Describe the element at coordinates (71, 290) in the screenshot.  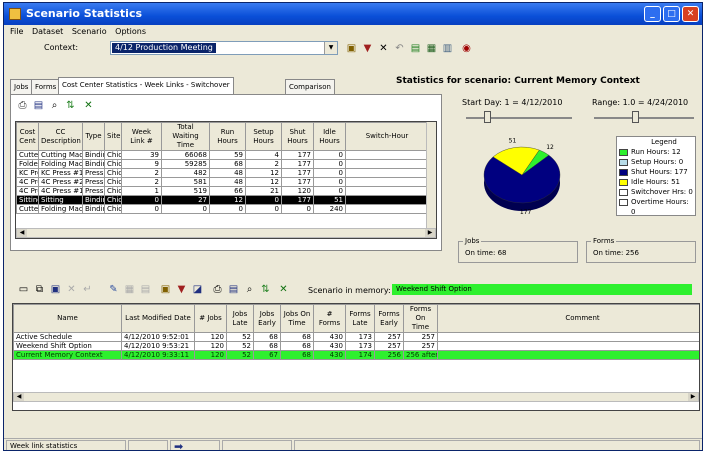
I see `delete-scenario-icon: ✕` at that location.